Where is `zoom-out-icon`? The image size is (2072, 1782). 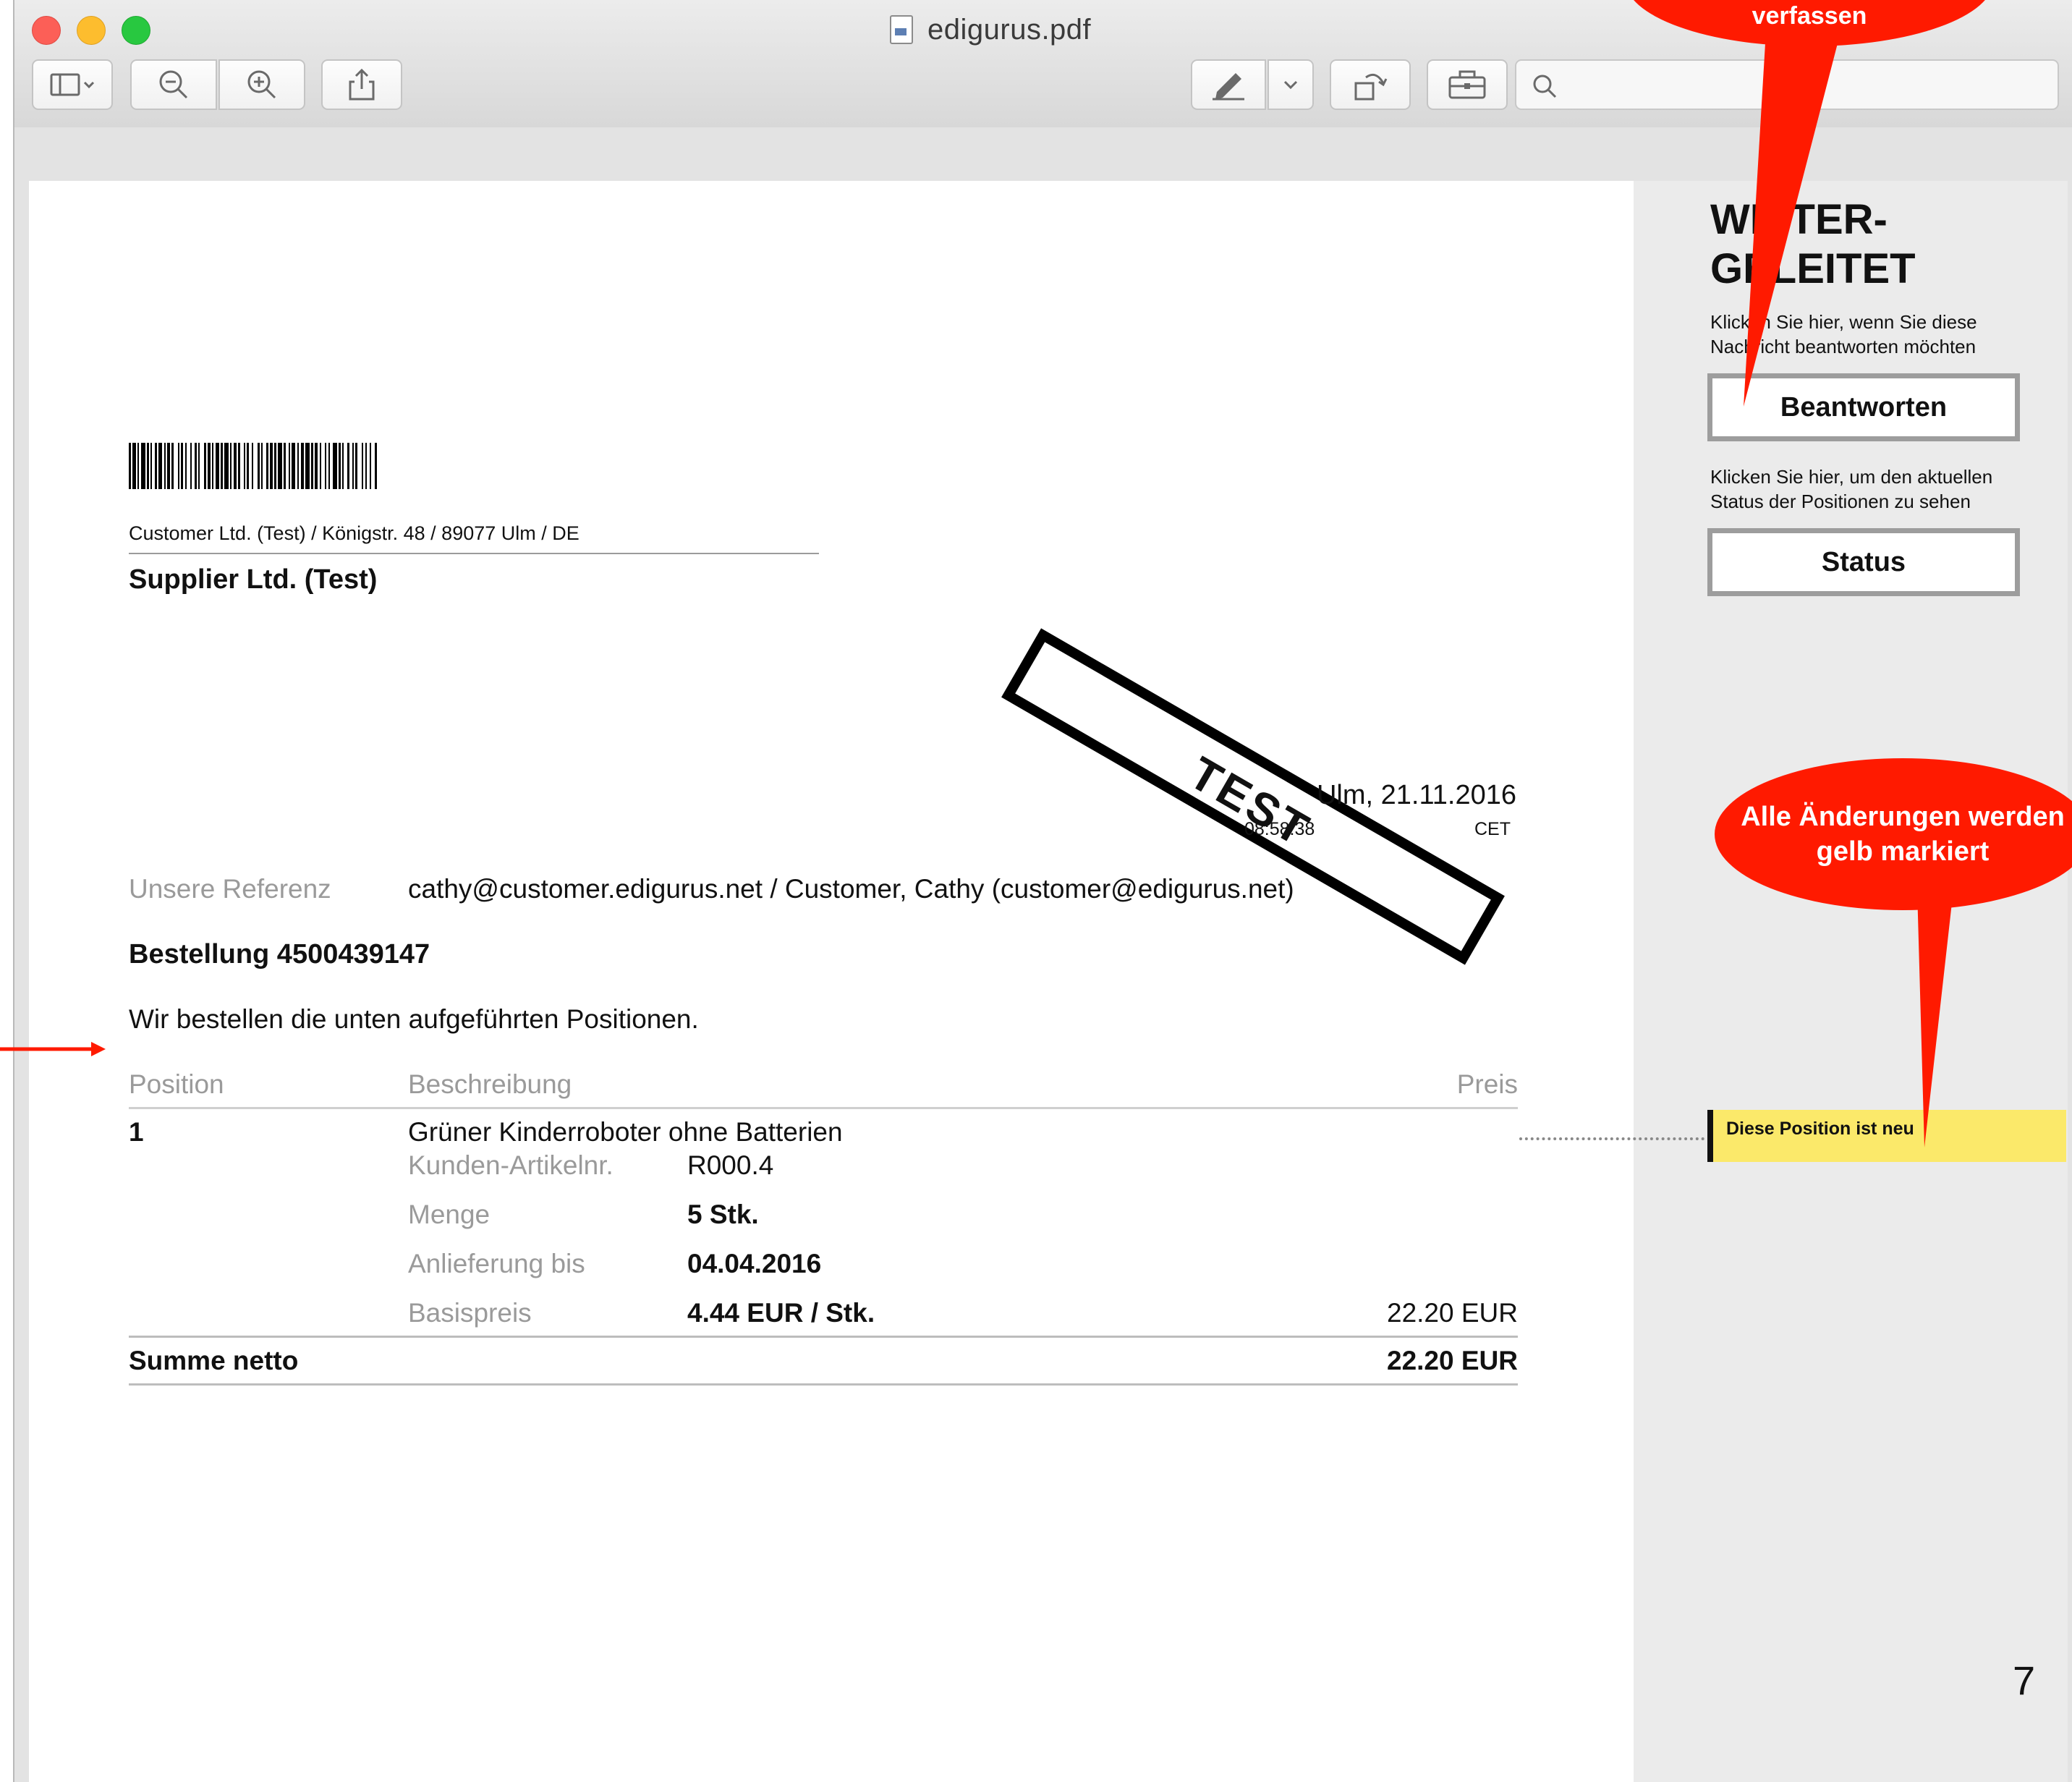
zoom-out-icon is located at coordinates (173, 84).